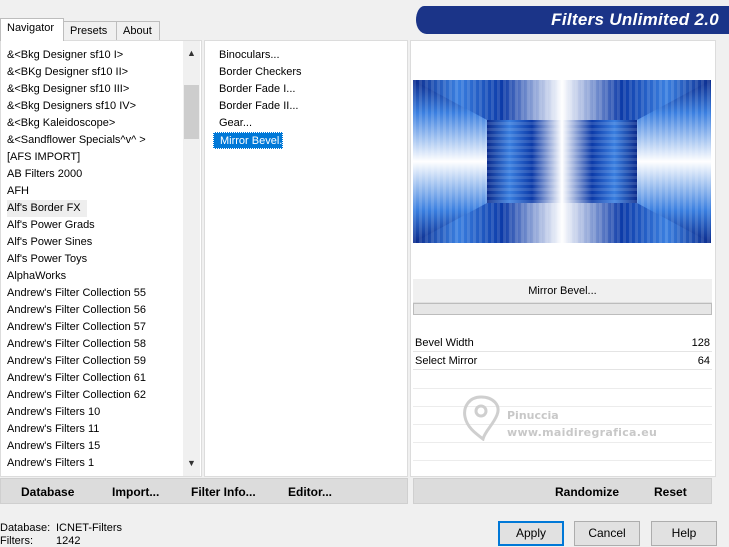 The width and height of the screenshot is (729, 547). Describe the element at coordinates (582, 432) in the screenshot. I see `watermark-url: www.maidiregrafica.eu` at that location.